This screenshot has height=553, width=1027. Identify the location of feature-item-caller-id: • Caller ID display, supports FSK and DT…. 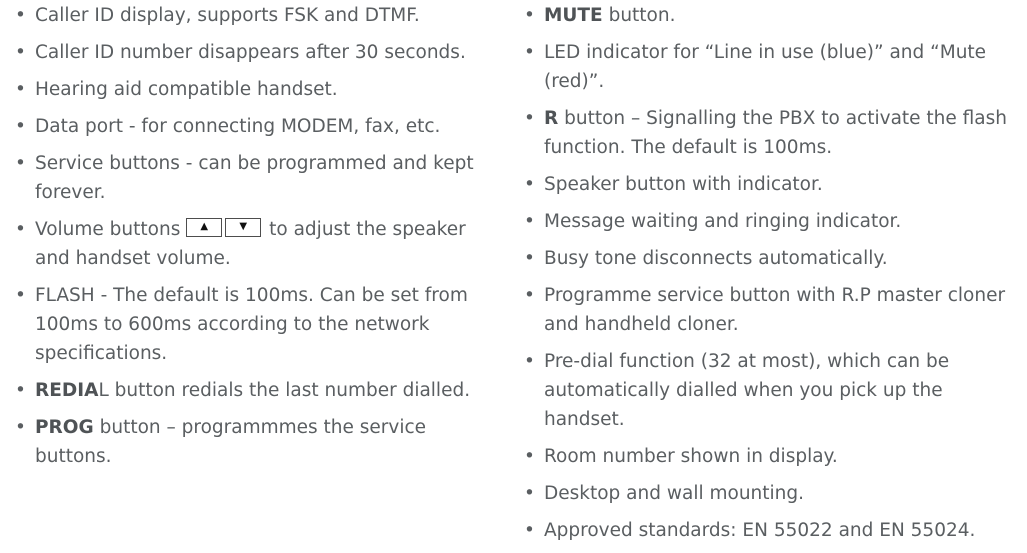
(258, 15).